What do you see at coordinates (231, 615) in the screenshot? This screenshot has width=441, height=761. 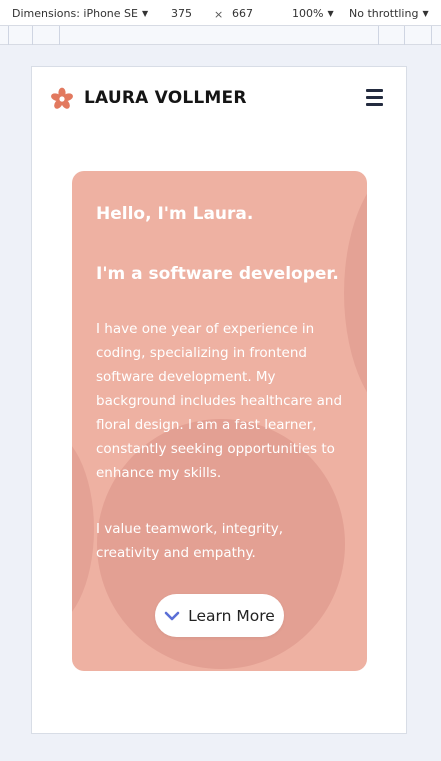 I see `learn-more-label: Learn More` at bounding box center [231, 615].